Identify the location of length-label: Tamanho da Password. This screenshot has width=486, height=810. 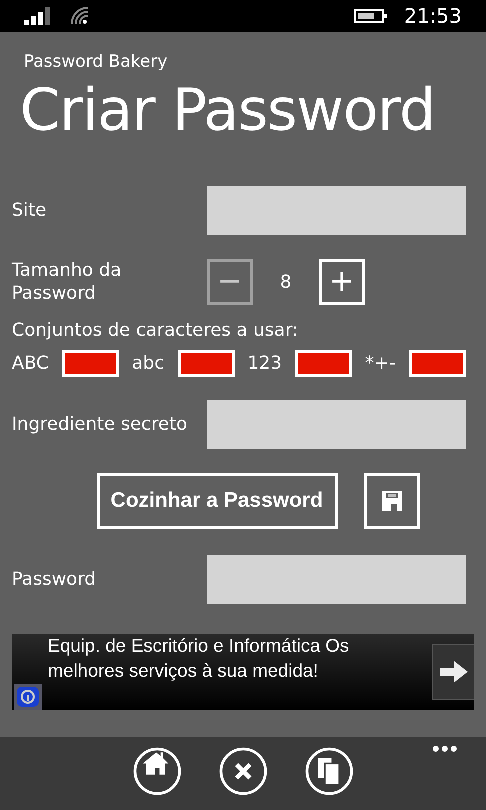
(67, 282).